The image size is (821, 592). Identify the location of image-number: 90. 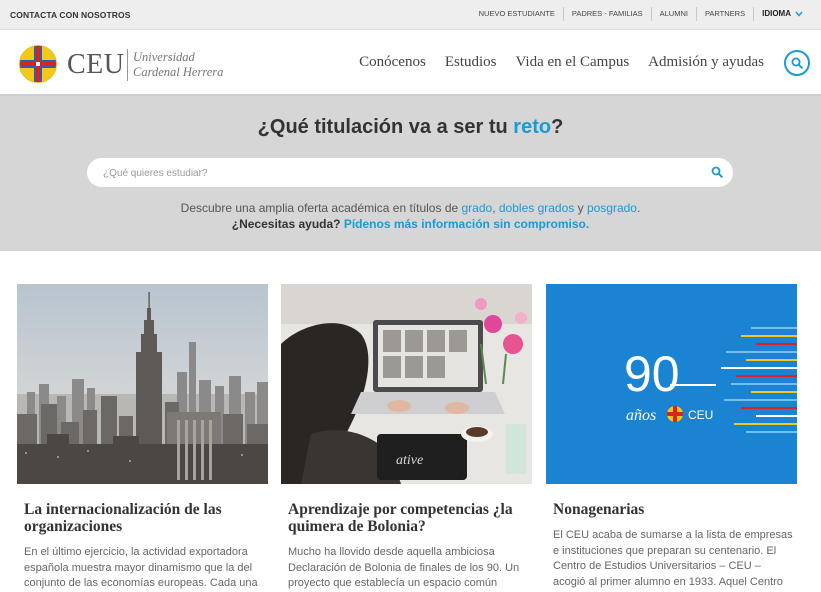
(652, 374).